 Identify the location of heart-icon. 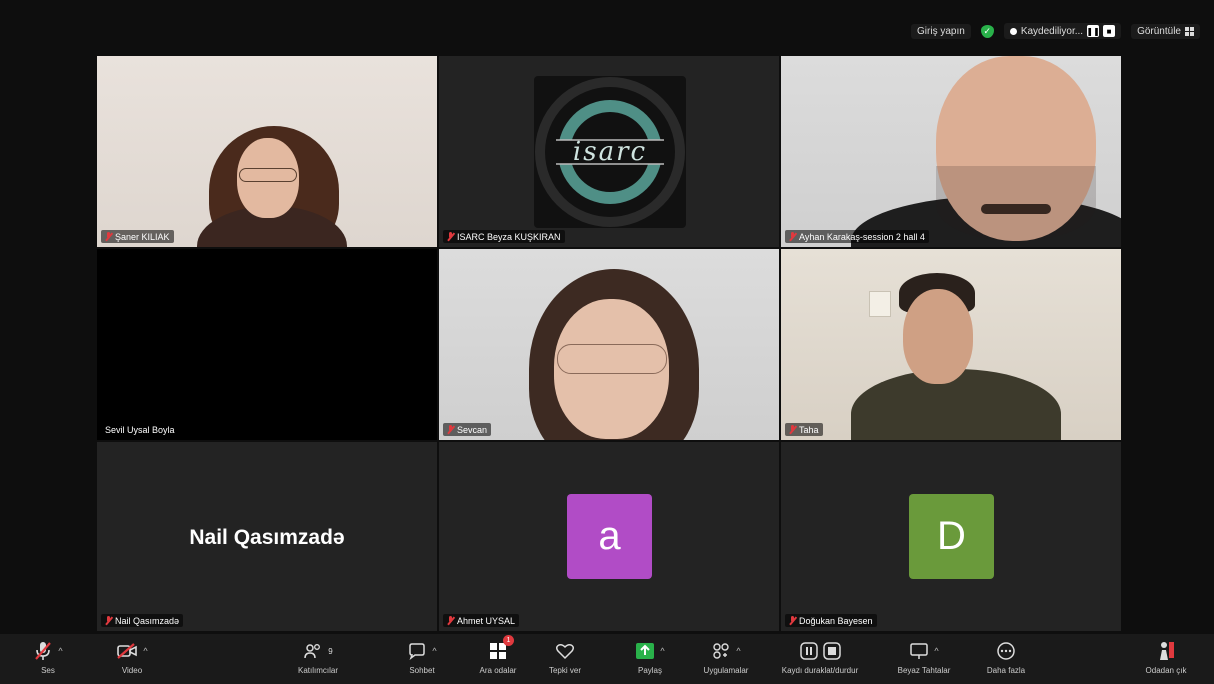
(565, 652).